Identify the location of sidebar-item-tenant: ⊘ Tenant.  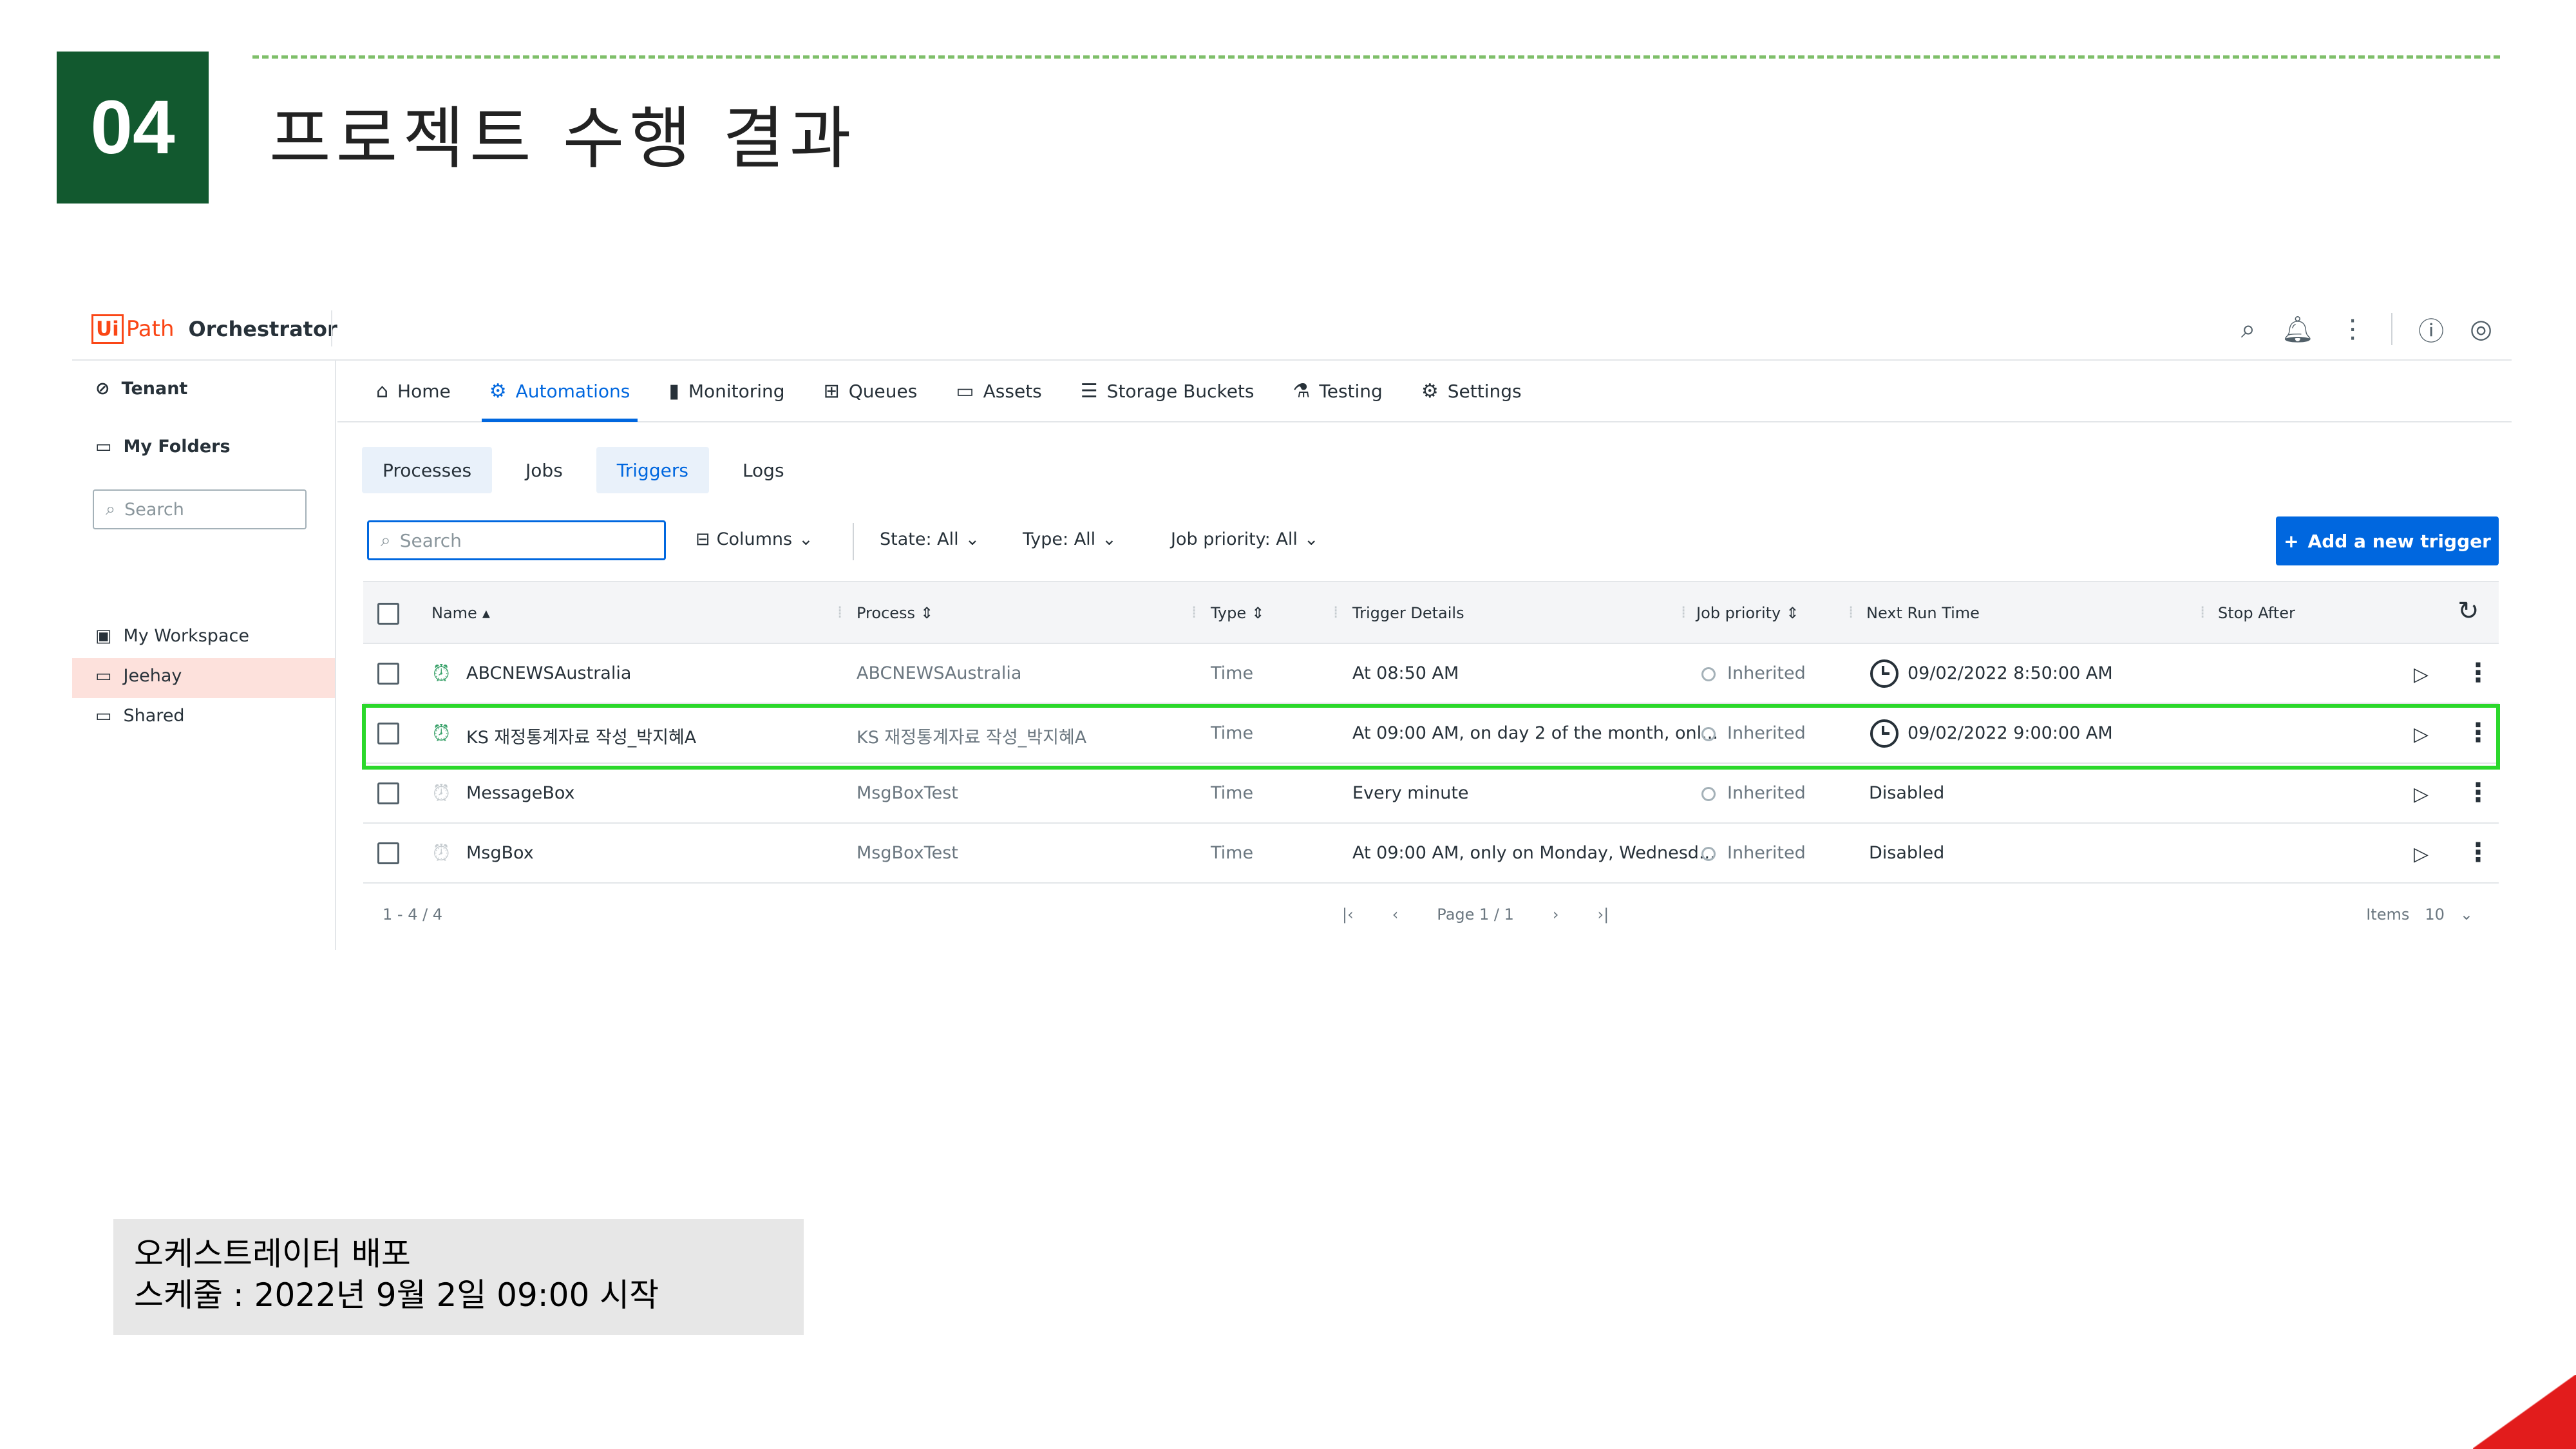
(141, 389).